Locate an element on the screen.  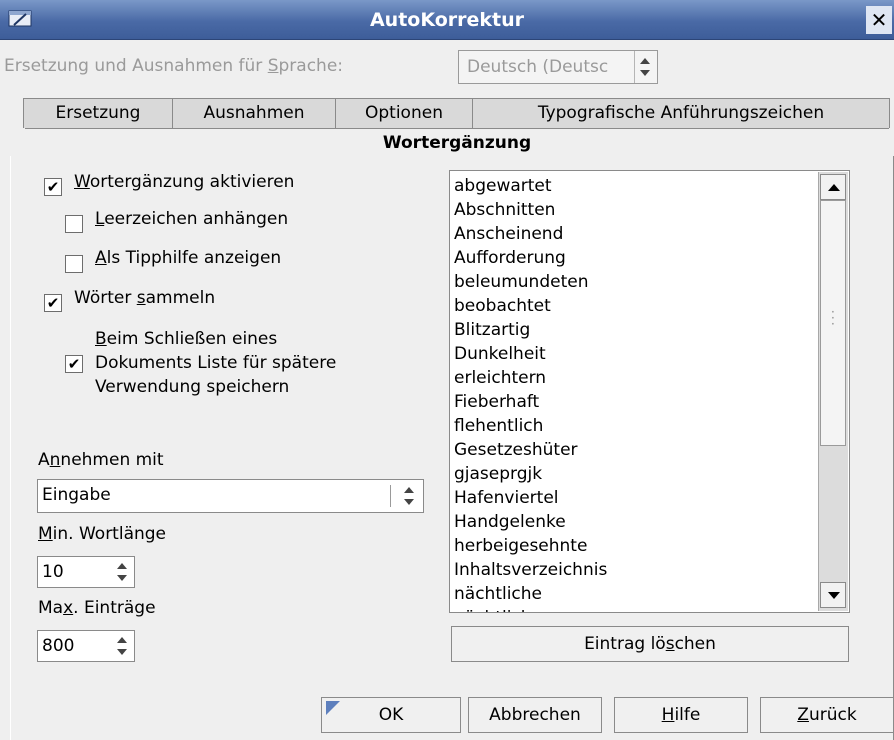
list-item: Fieberhaft is located at coordinates (634, 402).